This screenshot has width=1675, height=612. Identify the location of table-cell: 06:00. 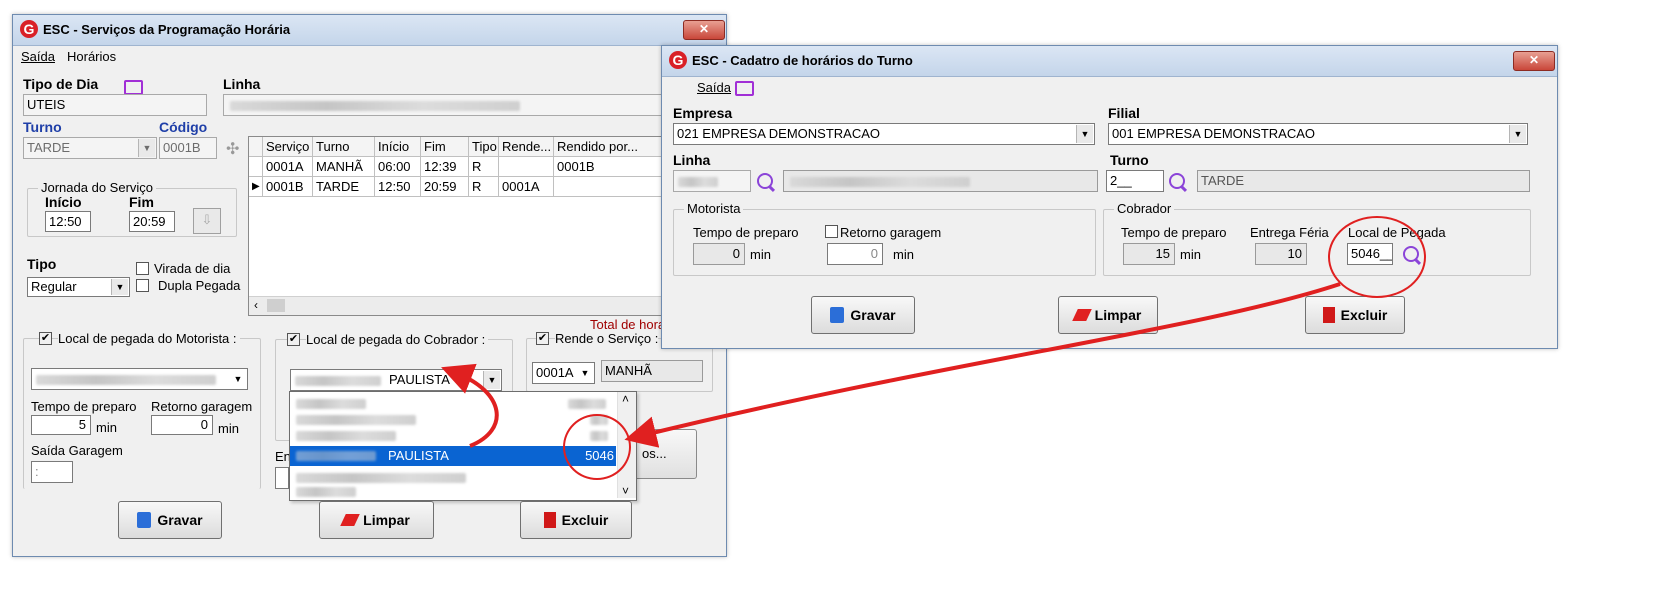
(398, 167).